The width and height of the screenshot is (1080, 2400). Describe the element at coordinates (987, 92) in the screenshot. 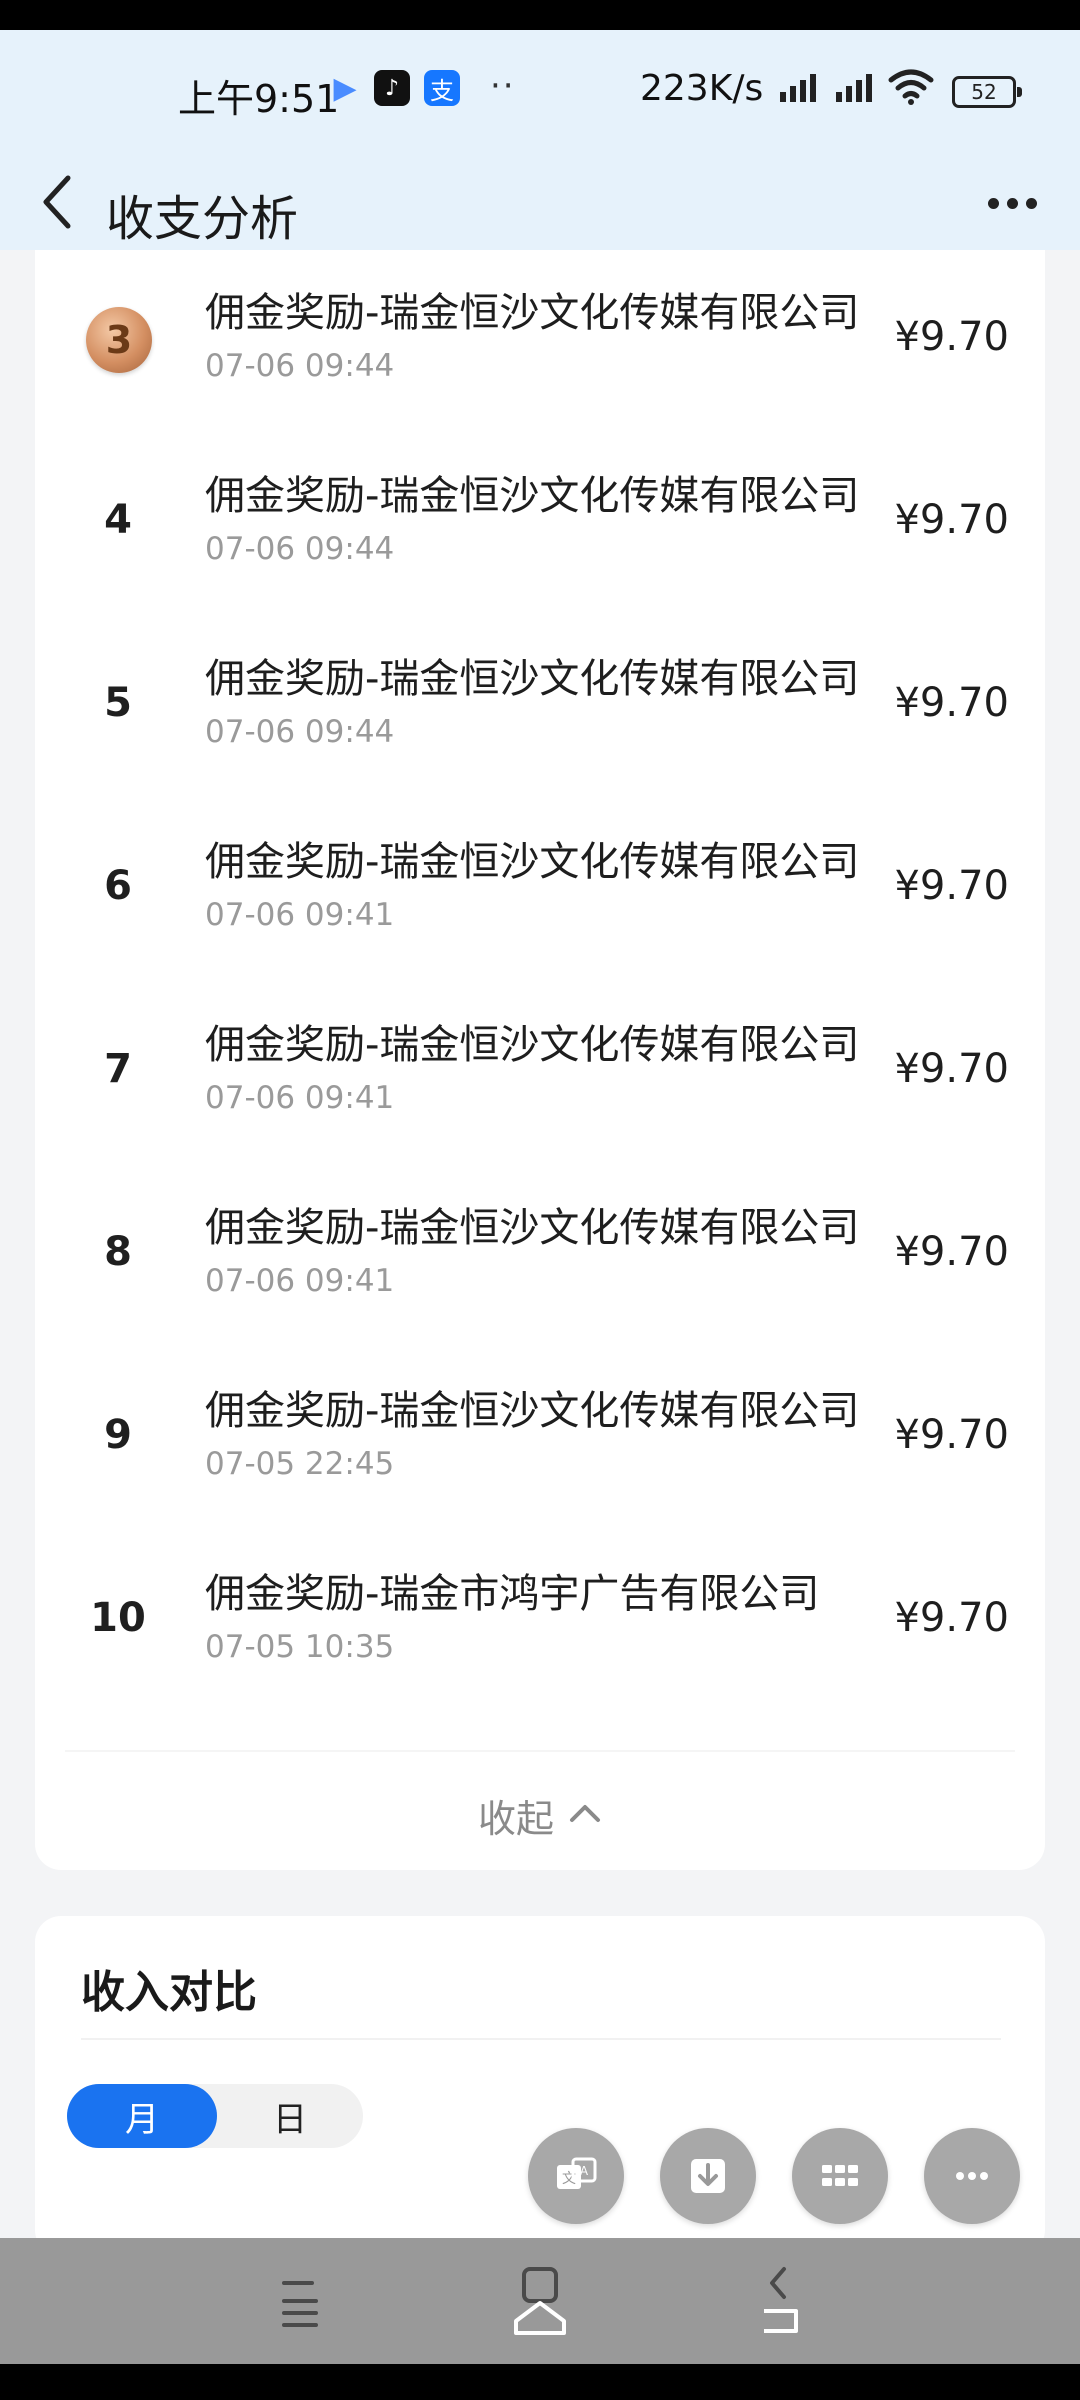

I see `battery-icon: 52` at that location.